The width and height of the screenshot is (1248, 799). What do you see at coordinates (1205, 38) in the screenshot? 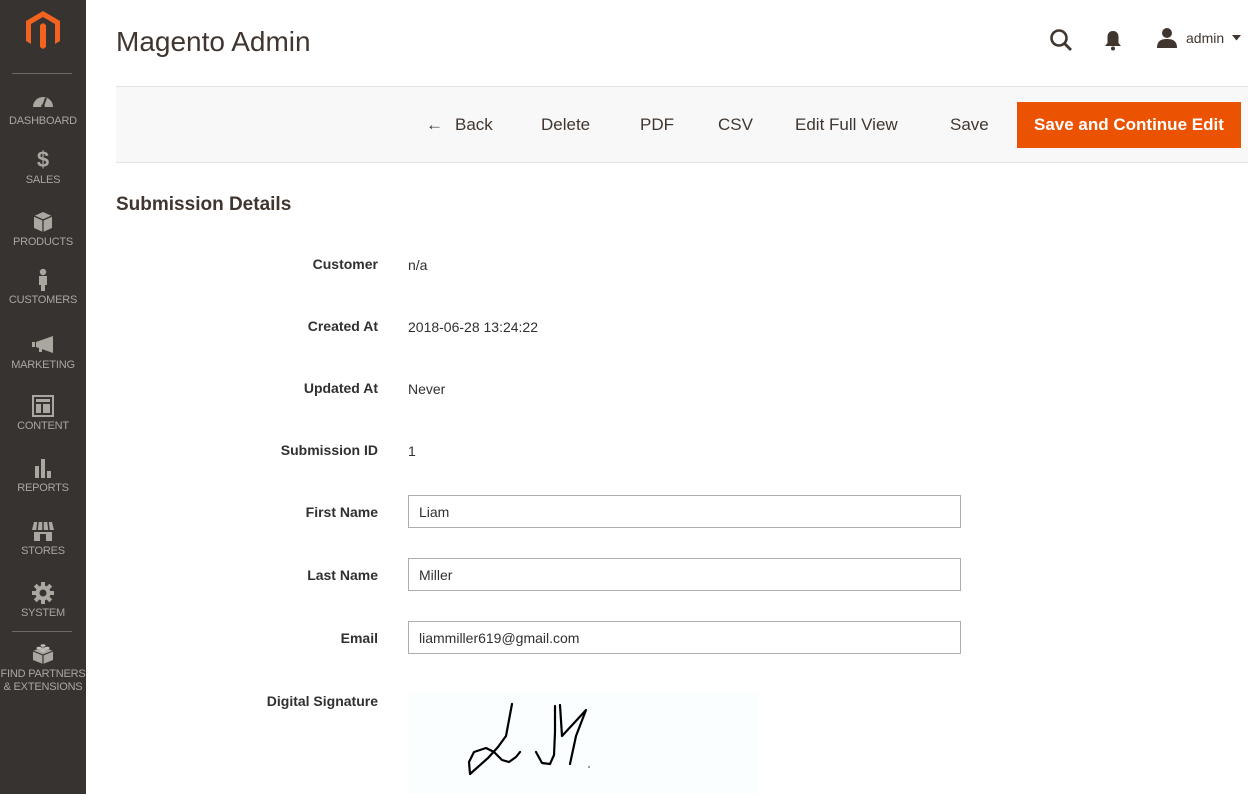
I see `user-name: admin` at bounding box center [1205, 38].